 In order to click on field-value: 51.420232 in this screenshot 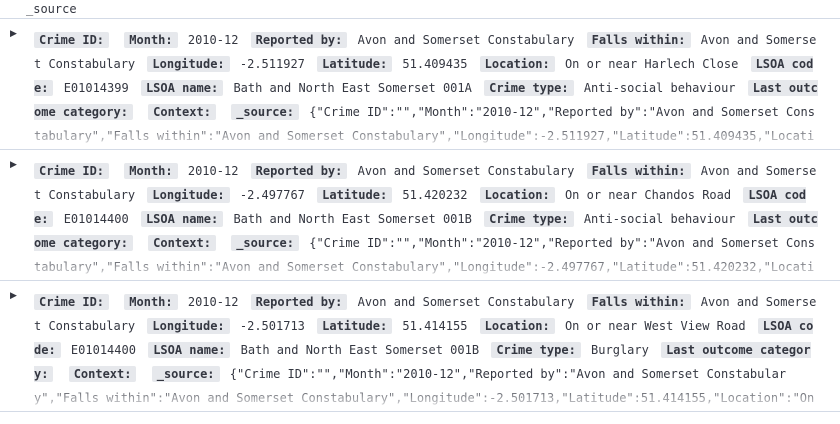, I will do `click(435, 195)`.